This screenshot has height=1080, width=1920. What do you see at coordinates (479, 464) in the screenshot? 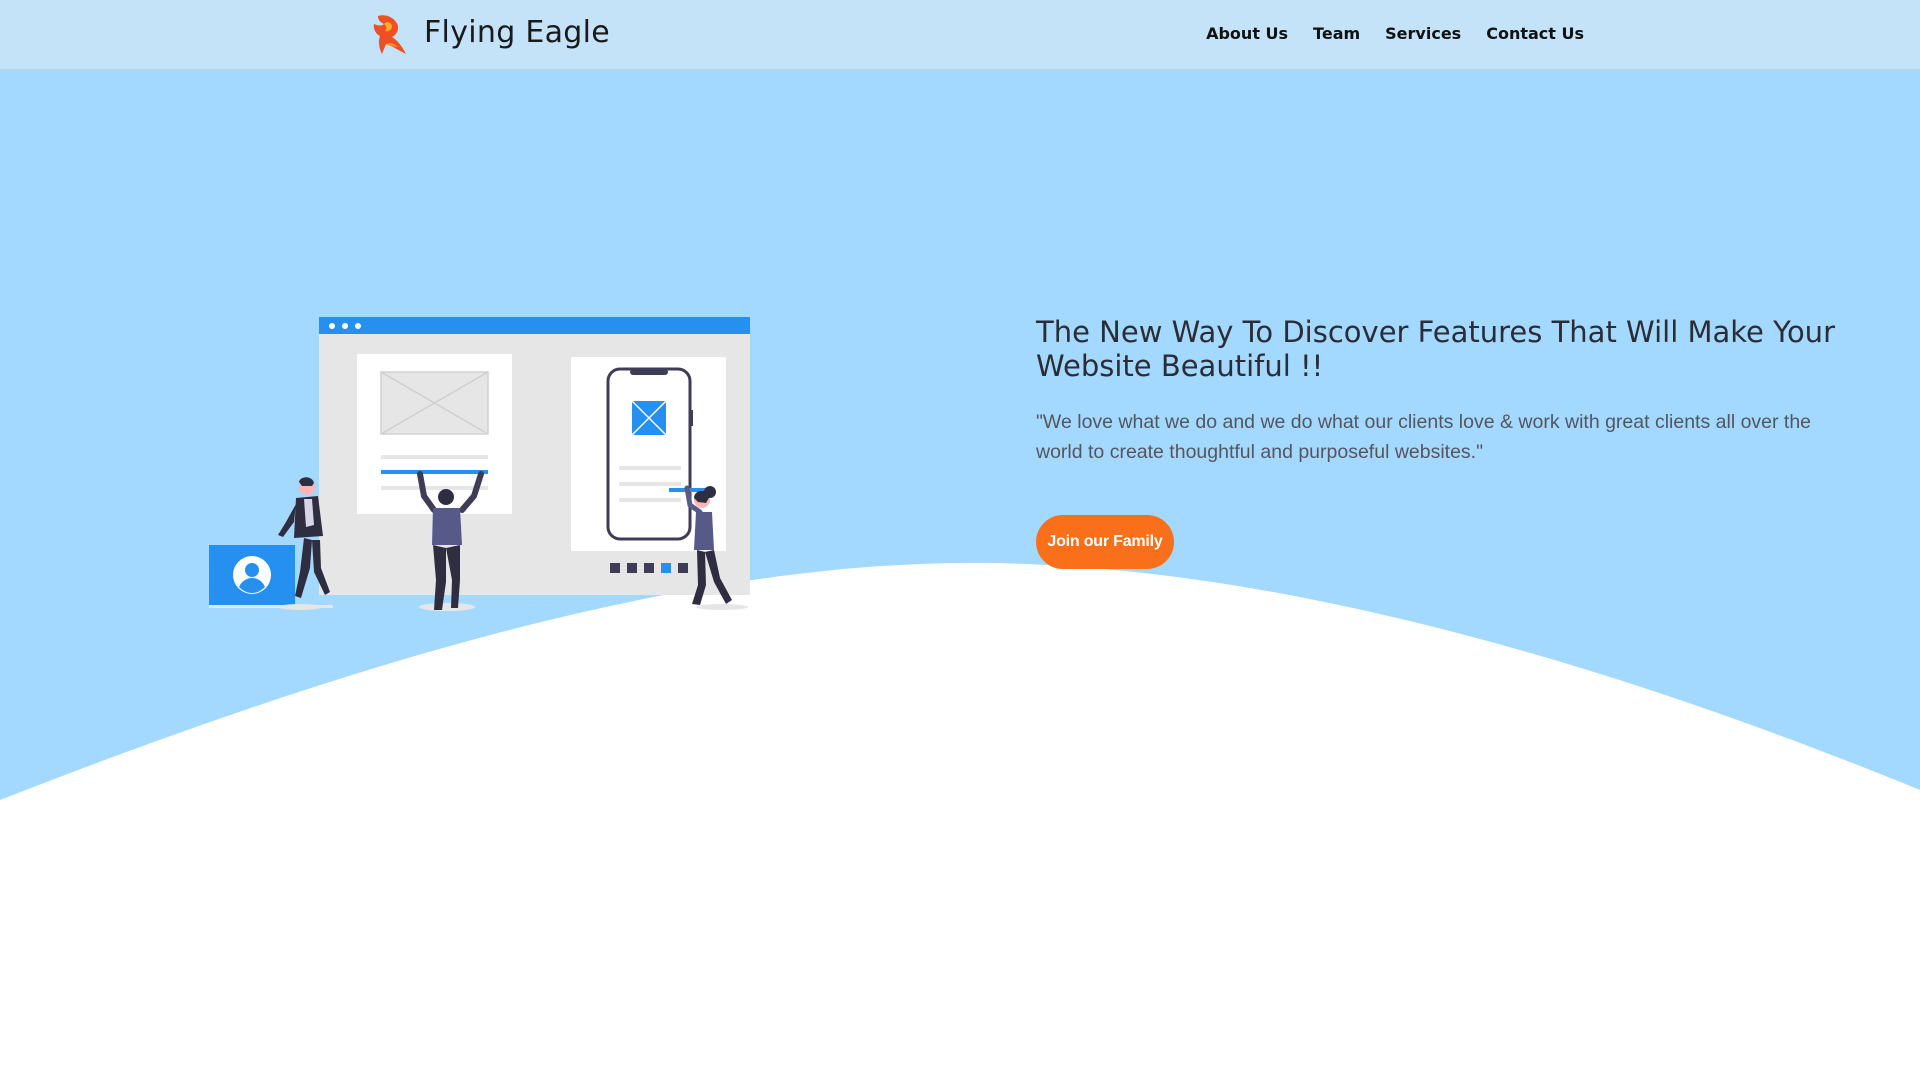
I see `hero-illustration` at bounding box center [479, 464].